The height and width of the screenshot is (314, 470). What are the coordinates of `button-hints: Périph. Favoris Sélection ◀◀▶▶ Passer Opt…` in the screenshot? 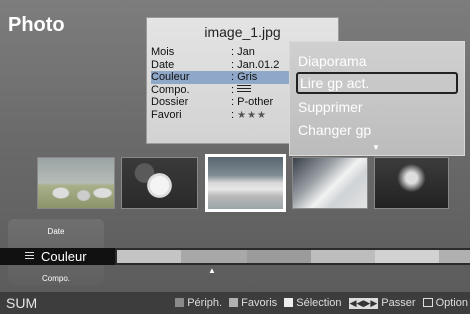 It's located at (319, 303).